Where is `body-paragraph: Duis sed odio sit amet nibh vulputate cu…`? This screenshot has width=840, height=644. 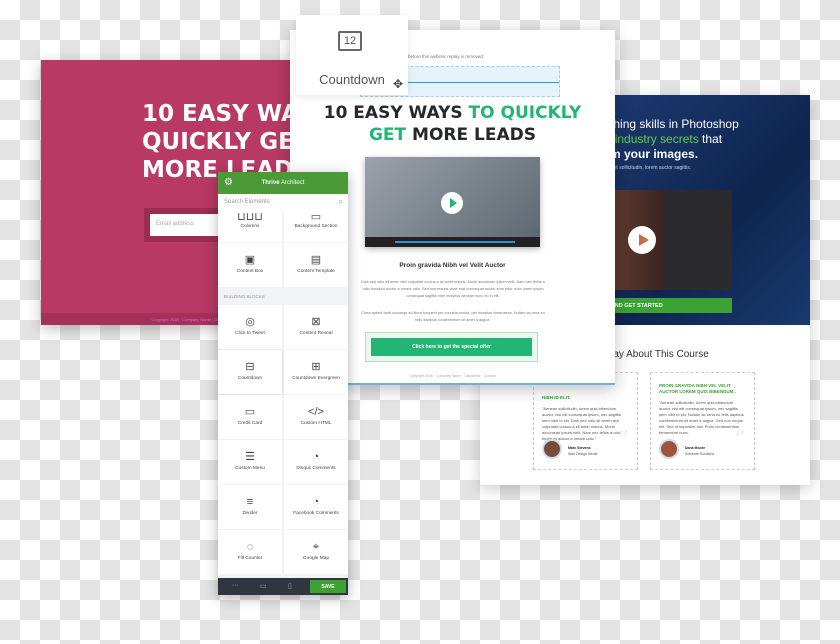 body-paragraph: Duis sed odio sit amet nibh vulputate cu… is located at coordinates (453, 289).